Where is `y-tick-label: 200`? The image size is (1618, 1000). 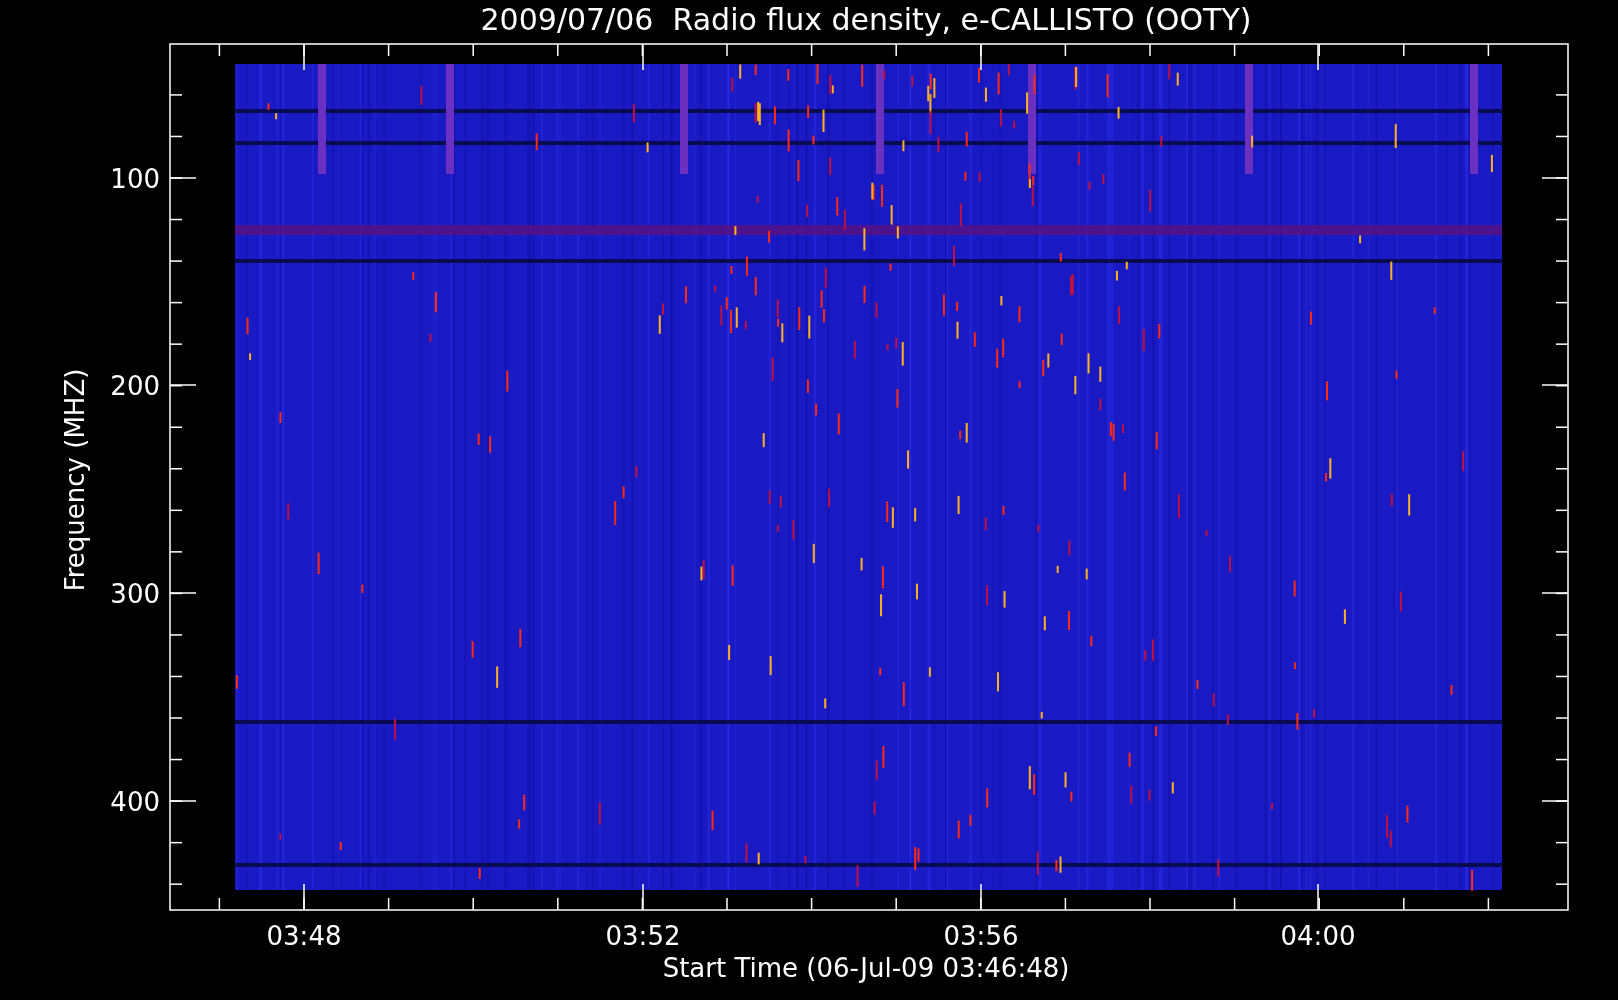
y-tick-label: 200 is located at coordinates (135, 386).